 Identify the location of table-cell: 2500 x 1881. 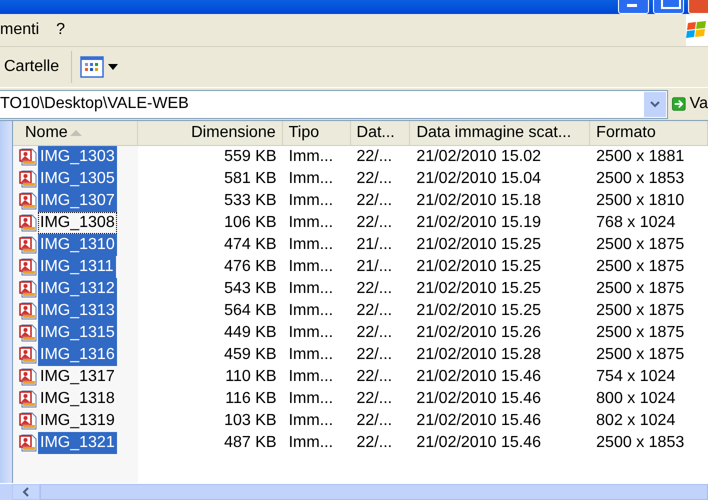
(640, 157).